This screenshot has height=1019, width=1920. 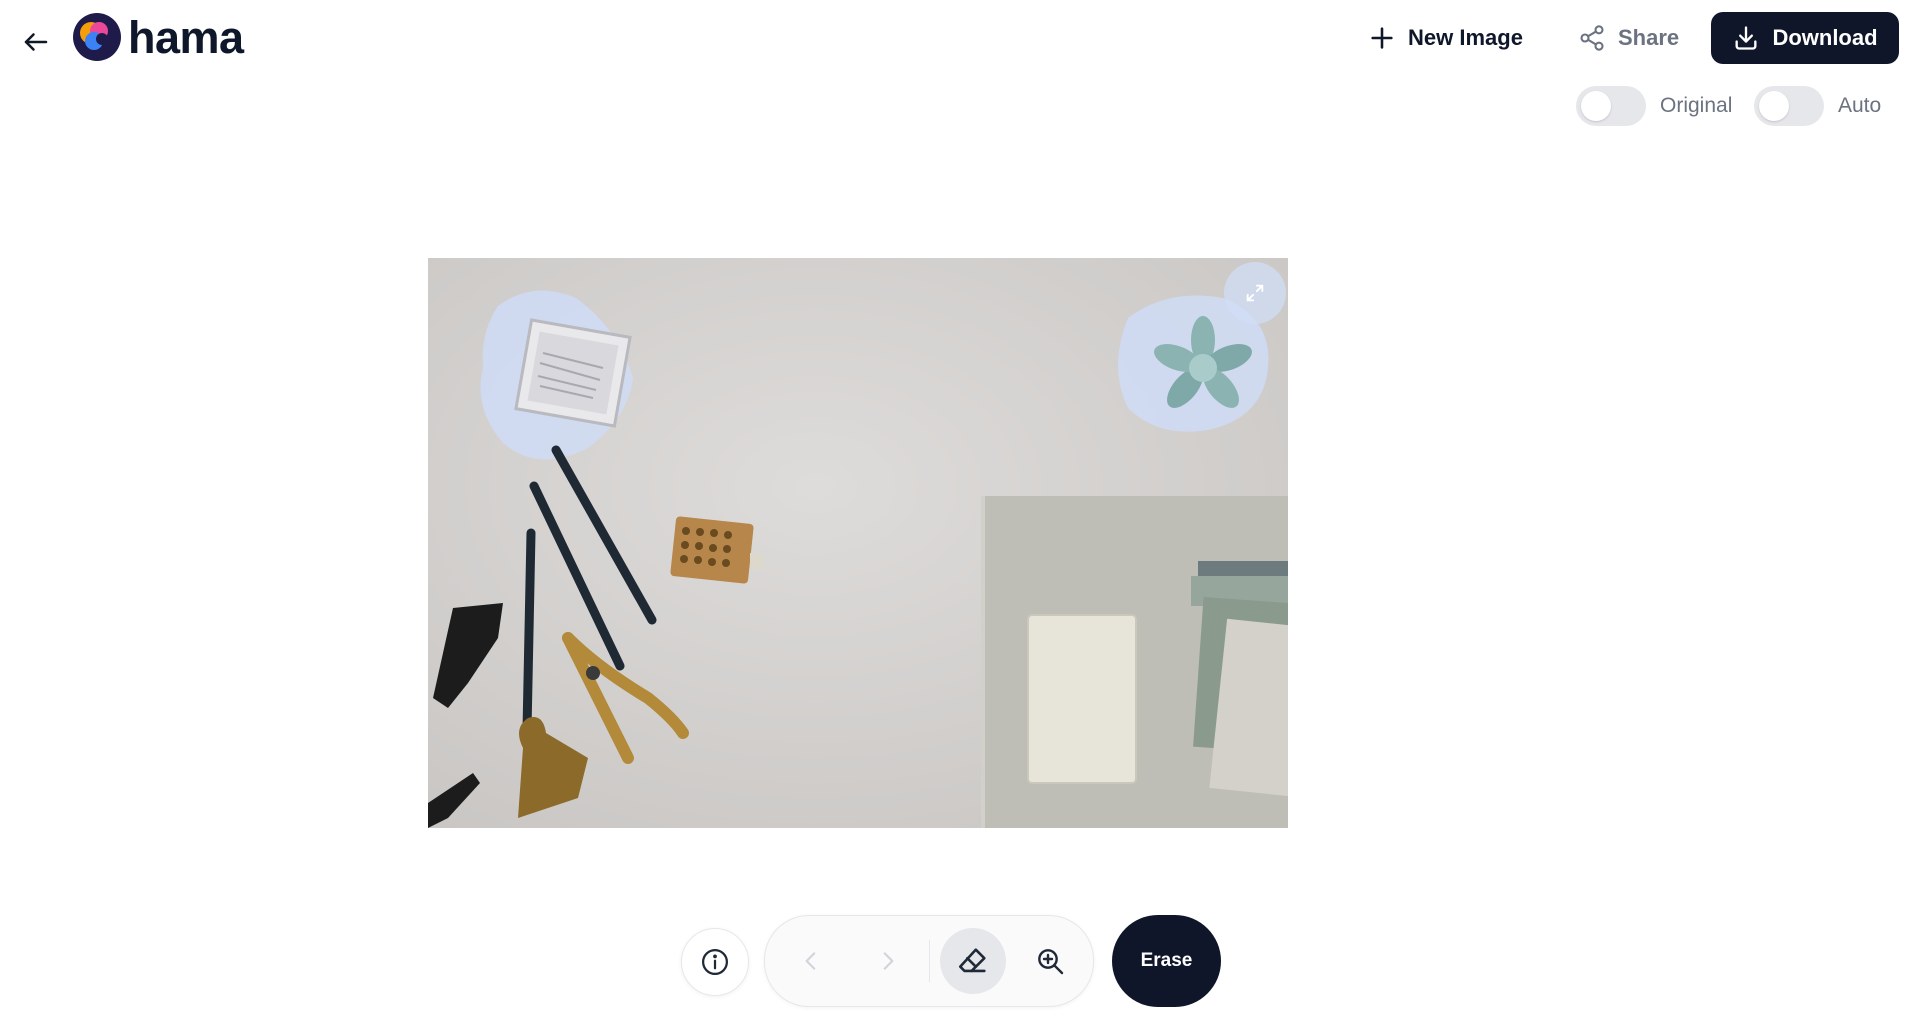 I want to click on download-button: Download, so click(x=1805, y=38).